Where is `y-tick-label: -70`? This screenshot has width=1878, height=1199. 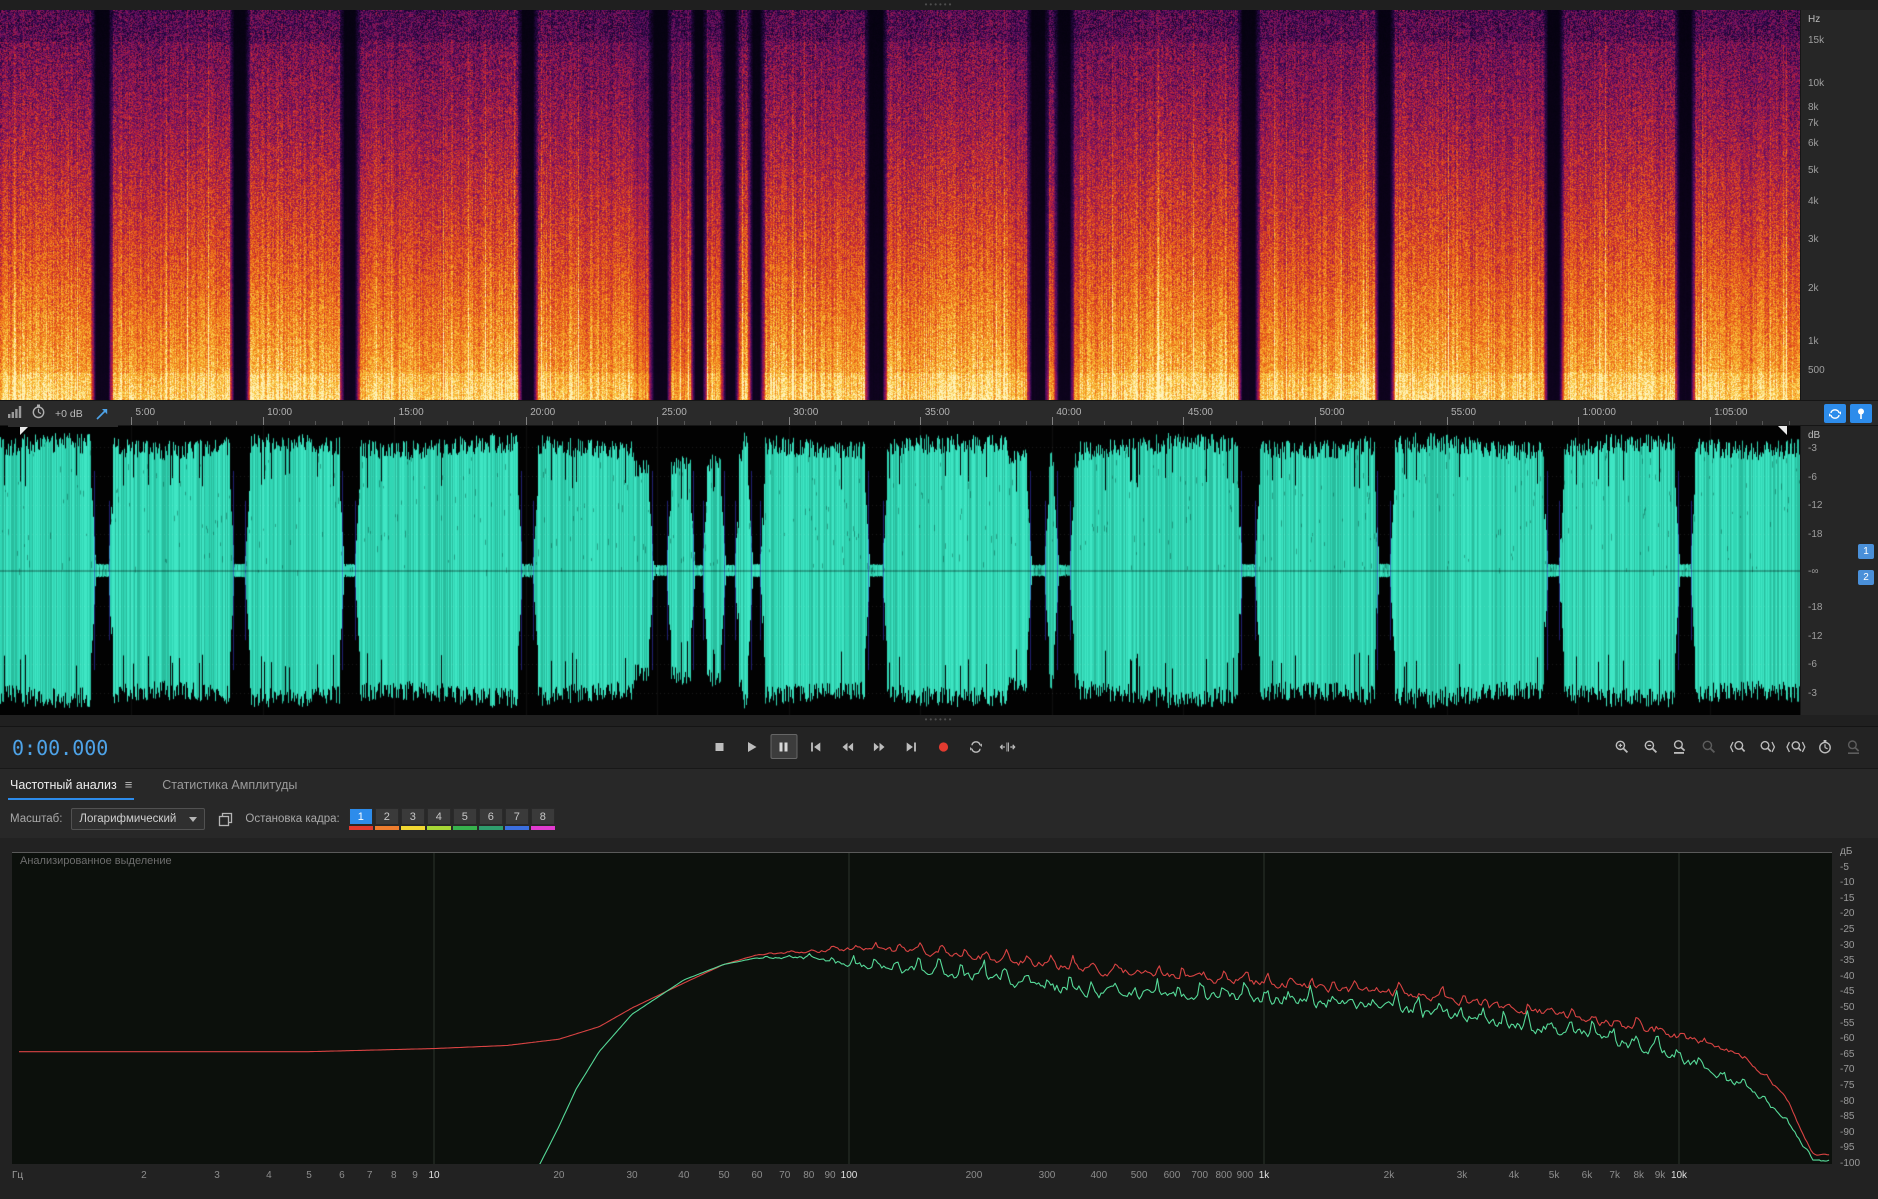
y-tick-label: -70 is located at coordinates (1847, 1070).